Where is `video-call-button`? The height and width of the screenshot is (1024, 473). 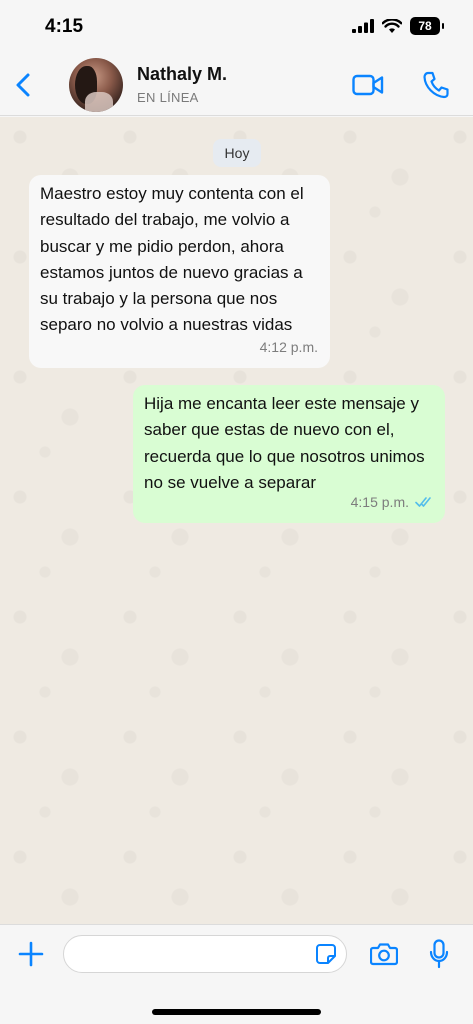 video-call-button is located at coordinates (368, 85).